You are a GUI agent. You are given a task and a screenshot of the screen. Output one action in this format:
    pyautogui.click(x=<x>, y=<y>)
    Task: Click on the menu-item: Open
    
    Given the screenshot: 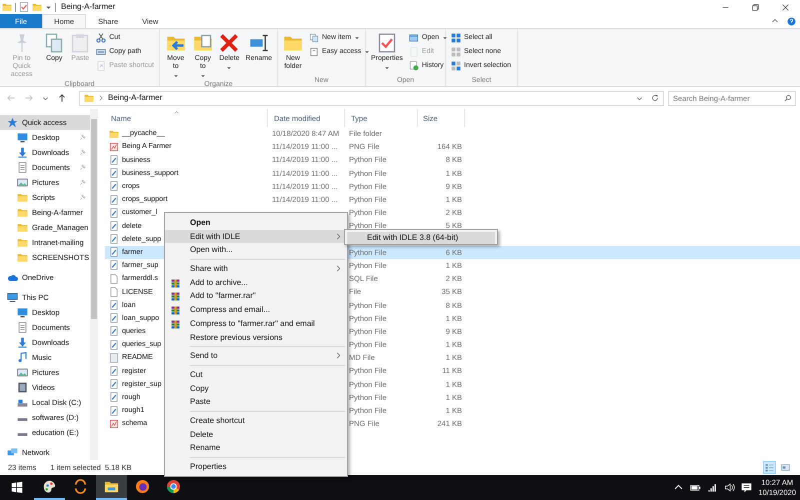 What is the action you would take?
    pyautogui.click(x=256, y=223)
    